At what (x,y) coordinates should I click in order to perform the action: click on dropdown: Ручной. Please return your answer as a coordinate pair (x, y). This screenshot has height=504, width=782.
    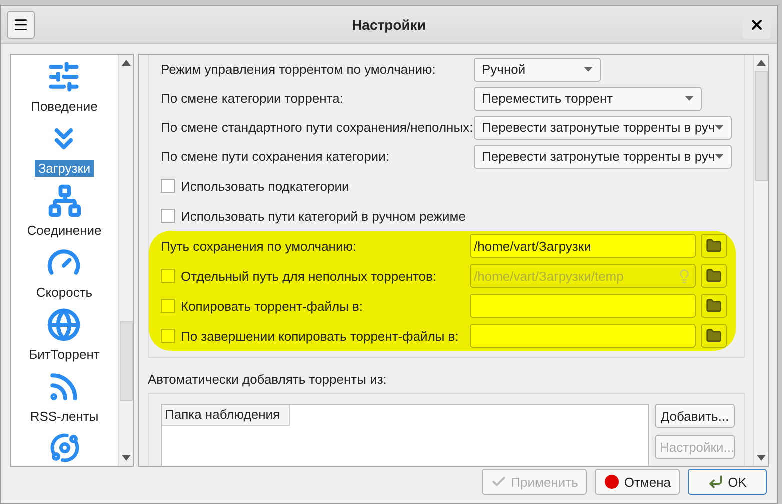
    Looking at the image, I should click on (537, 70).